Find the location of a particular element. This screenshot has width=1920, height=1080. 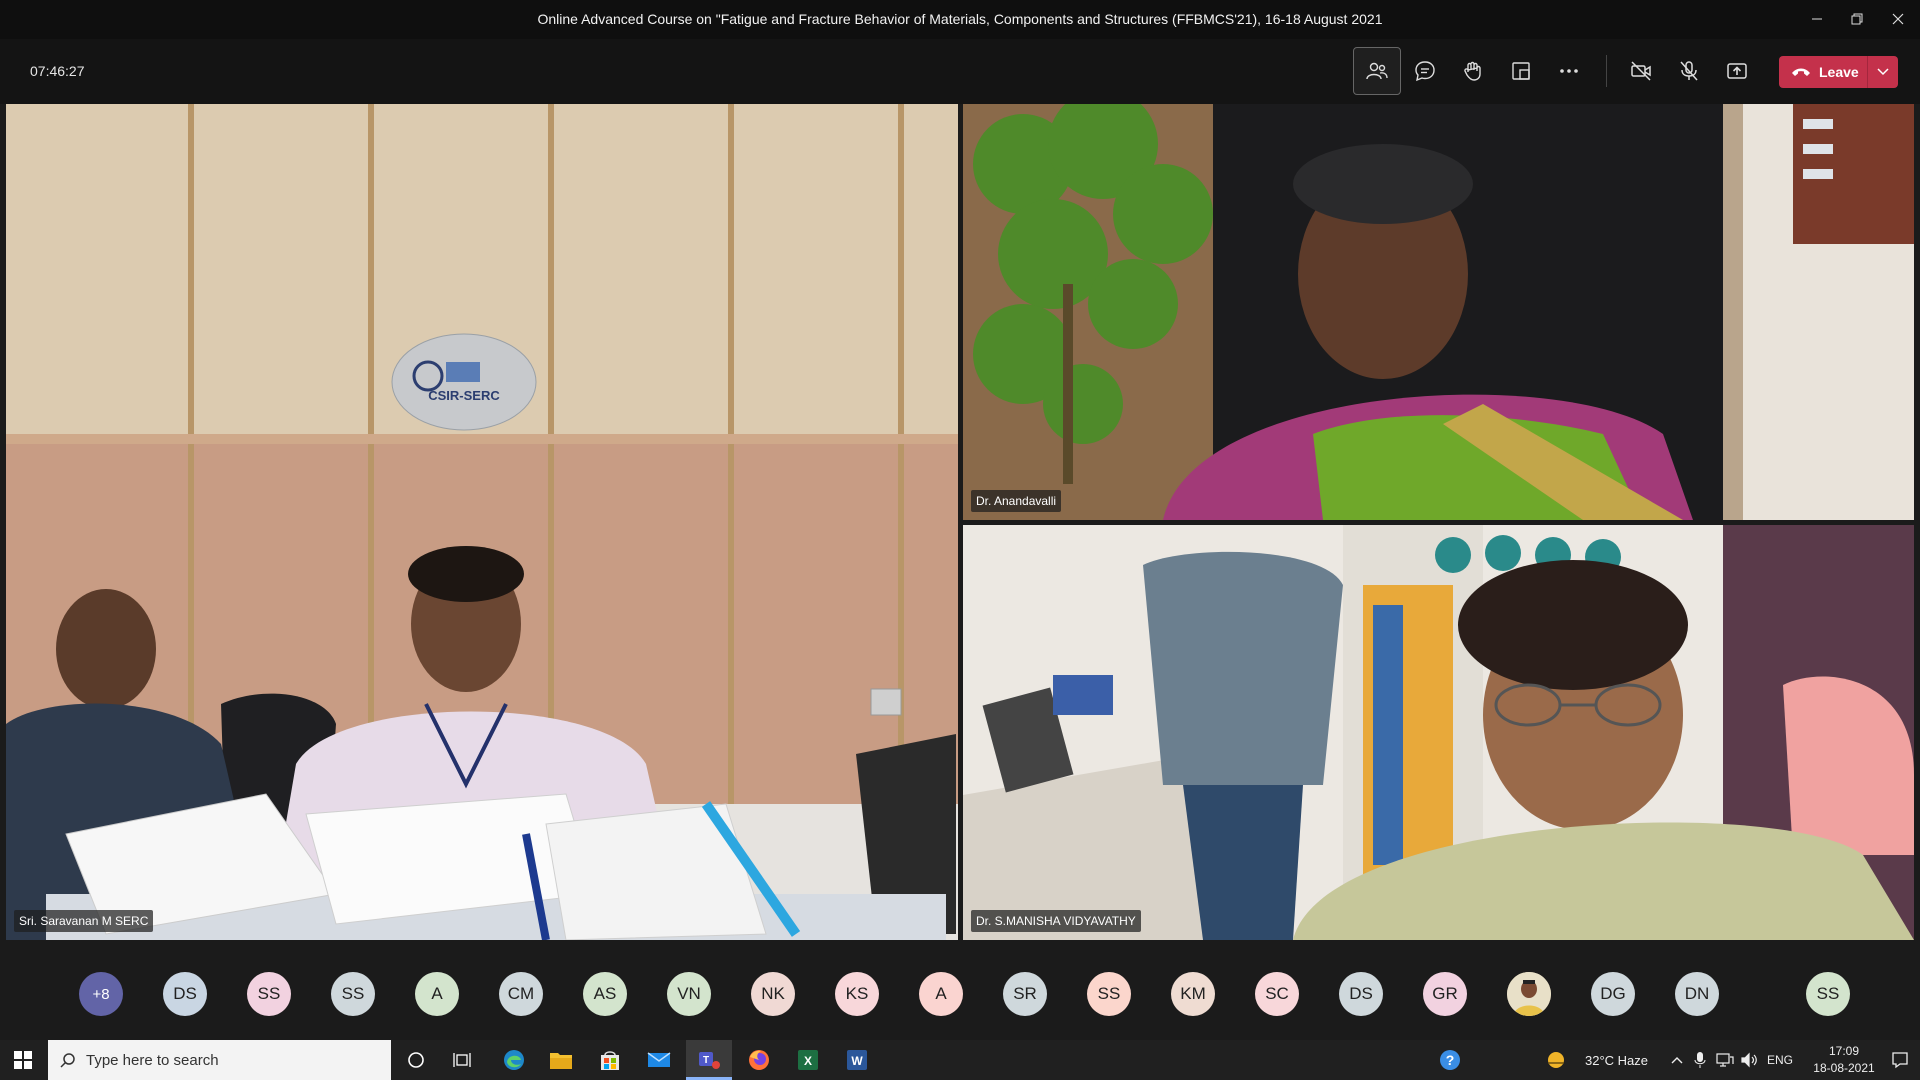

mic-off-icon is located at coordinates (1689, 71).